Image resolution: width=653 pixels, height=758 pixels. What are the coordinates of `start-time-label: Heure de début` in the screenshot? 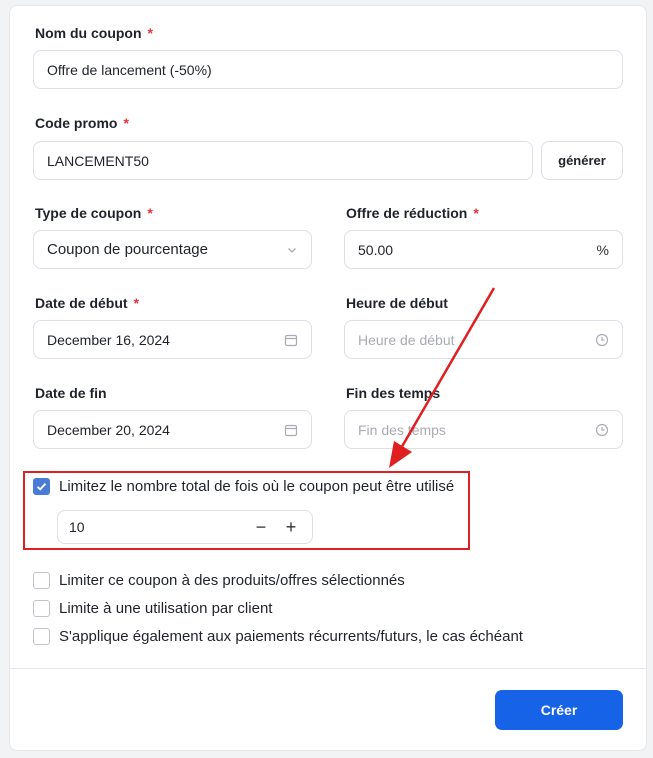 It's located at (397, 303).